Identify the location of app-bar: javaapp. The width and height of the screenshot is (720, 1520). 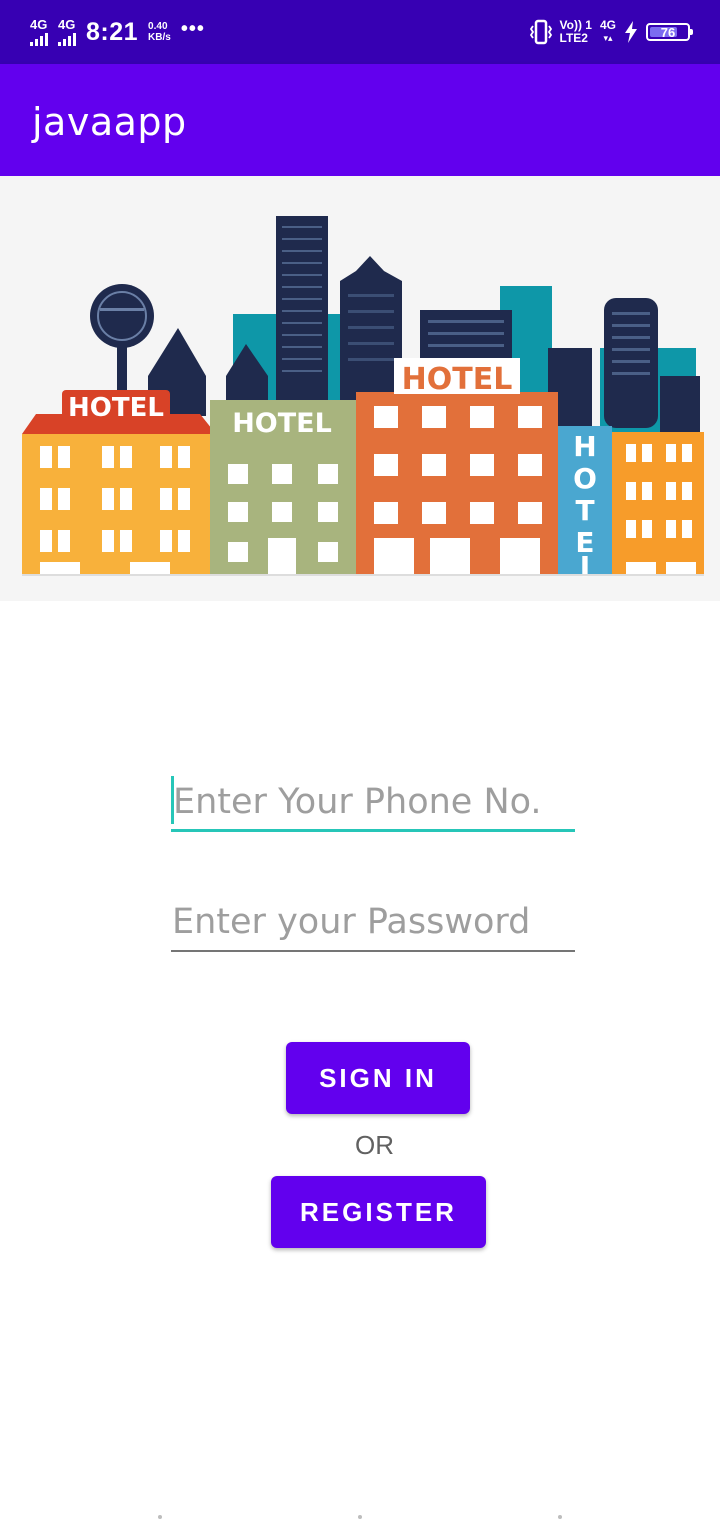
(360, 120).